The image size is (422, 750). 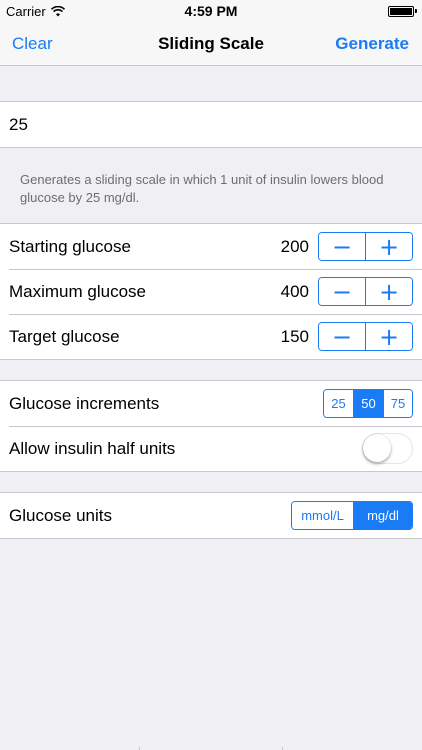 What do you see at coordinates (388, 246) in the screenshot?
I see `starting-glucose-increment-button: +` at bounding box center [388, 246].